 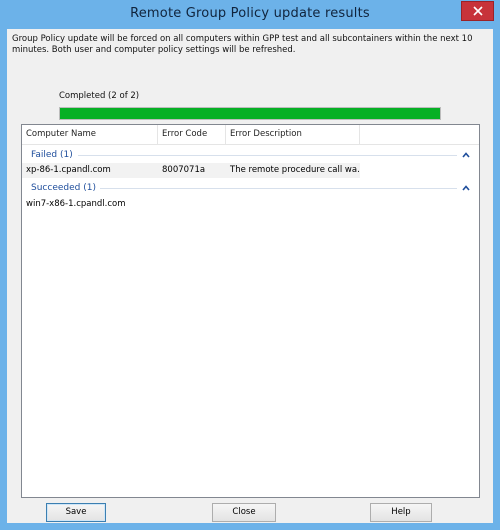 What do you see at coordinates (293, 134) in the screenshot?
I see `column-header-error-description: Error Description` at bounding box center [293, 134].